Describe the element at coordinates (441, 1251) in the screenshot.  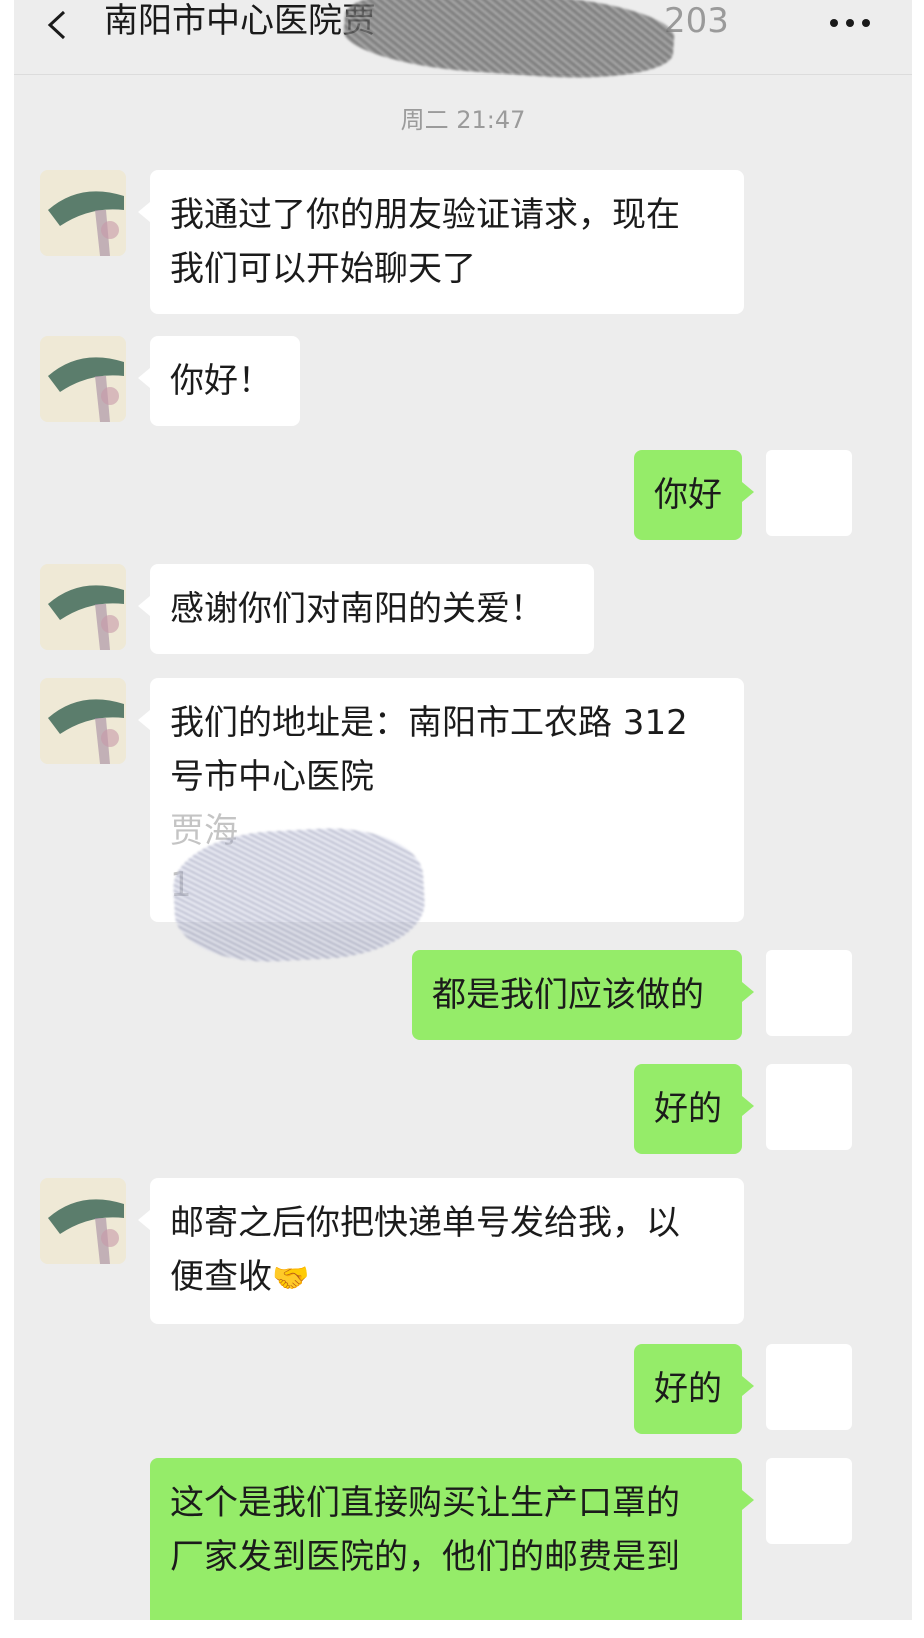
I see `message-bubble: 邮寄之后你把快递单号发给我，以 便查收🤝` at that location.